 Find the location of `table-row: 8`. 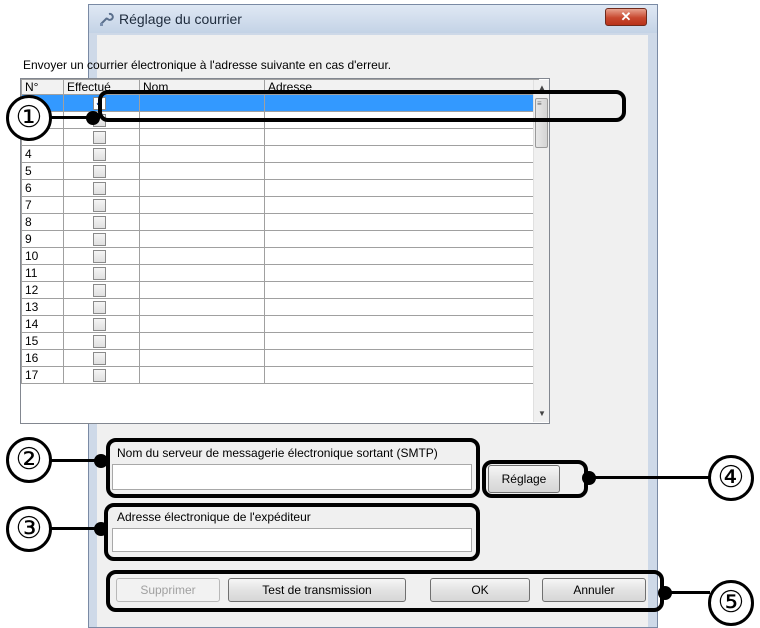

table-row: 8 is located at coordinates (280, 222).